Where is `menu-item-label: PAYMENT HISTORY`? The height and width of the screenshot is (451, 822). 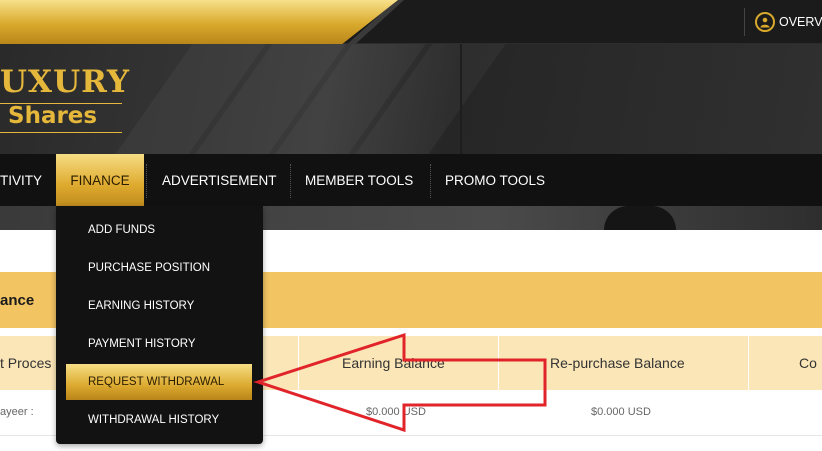
menu-item-label: PAYMENT HISTORY is located at coordinates (142, 344).